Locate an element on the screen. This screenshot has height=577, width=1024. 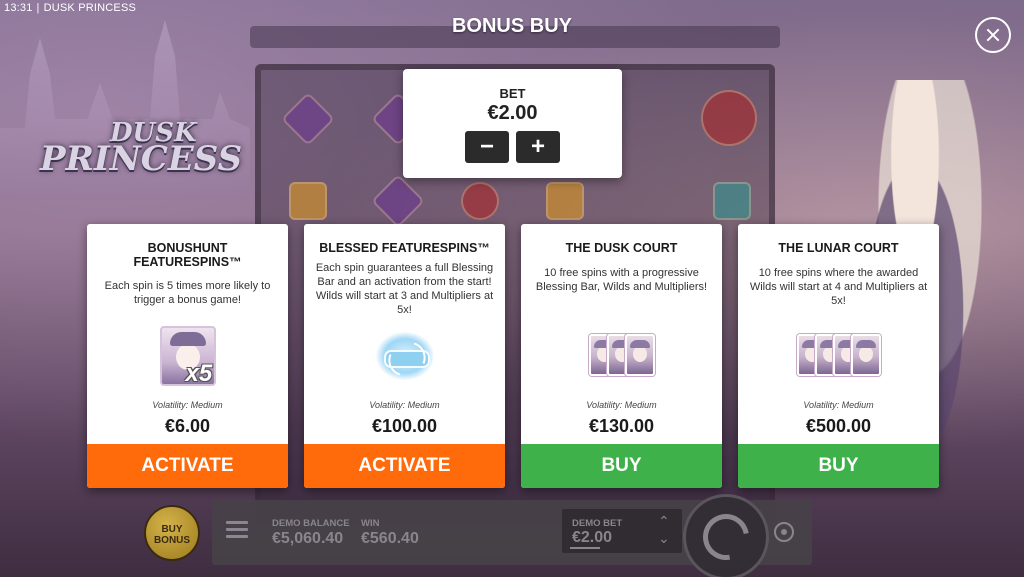
increase-bet-button: + is located at coordinates (538, 147).